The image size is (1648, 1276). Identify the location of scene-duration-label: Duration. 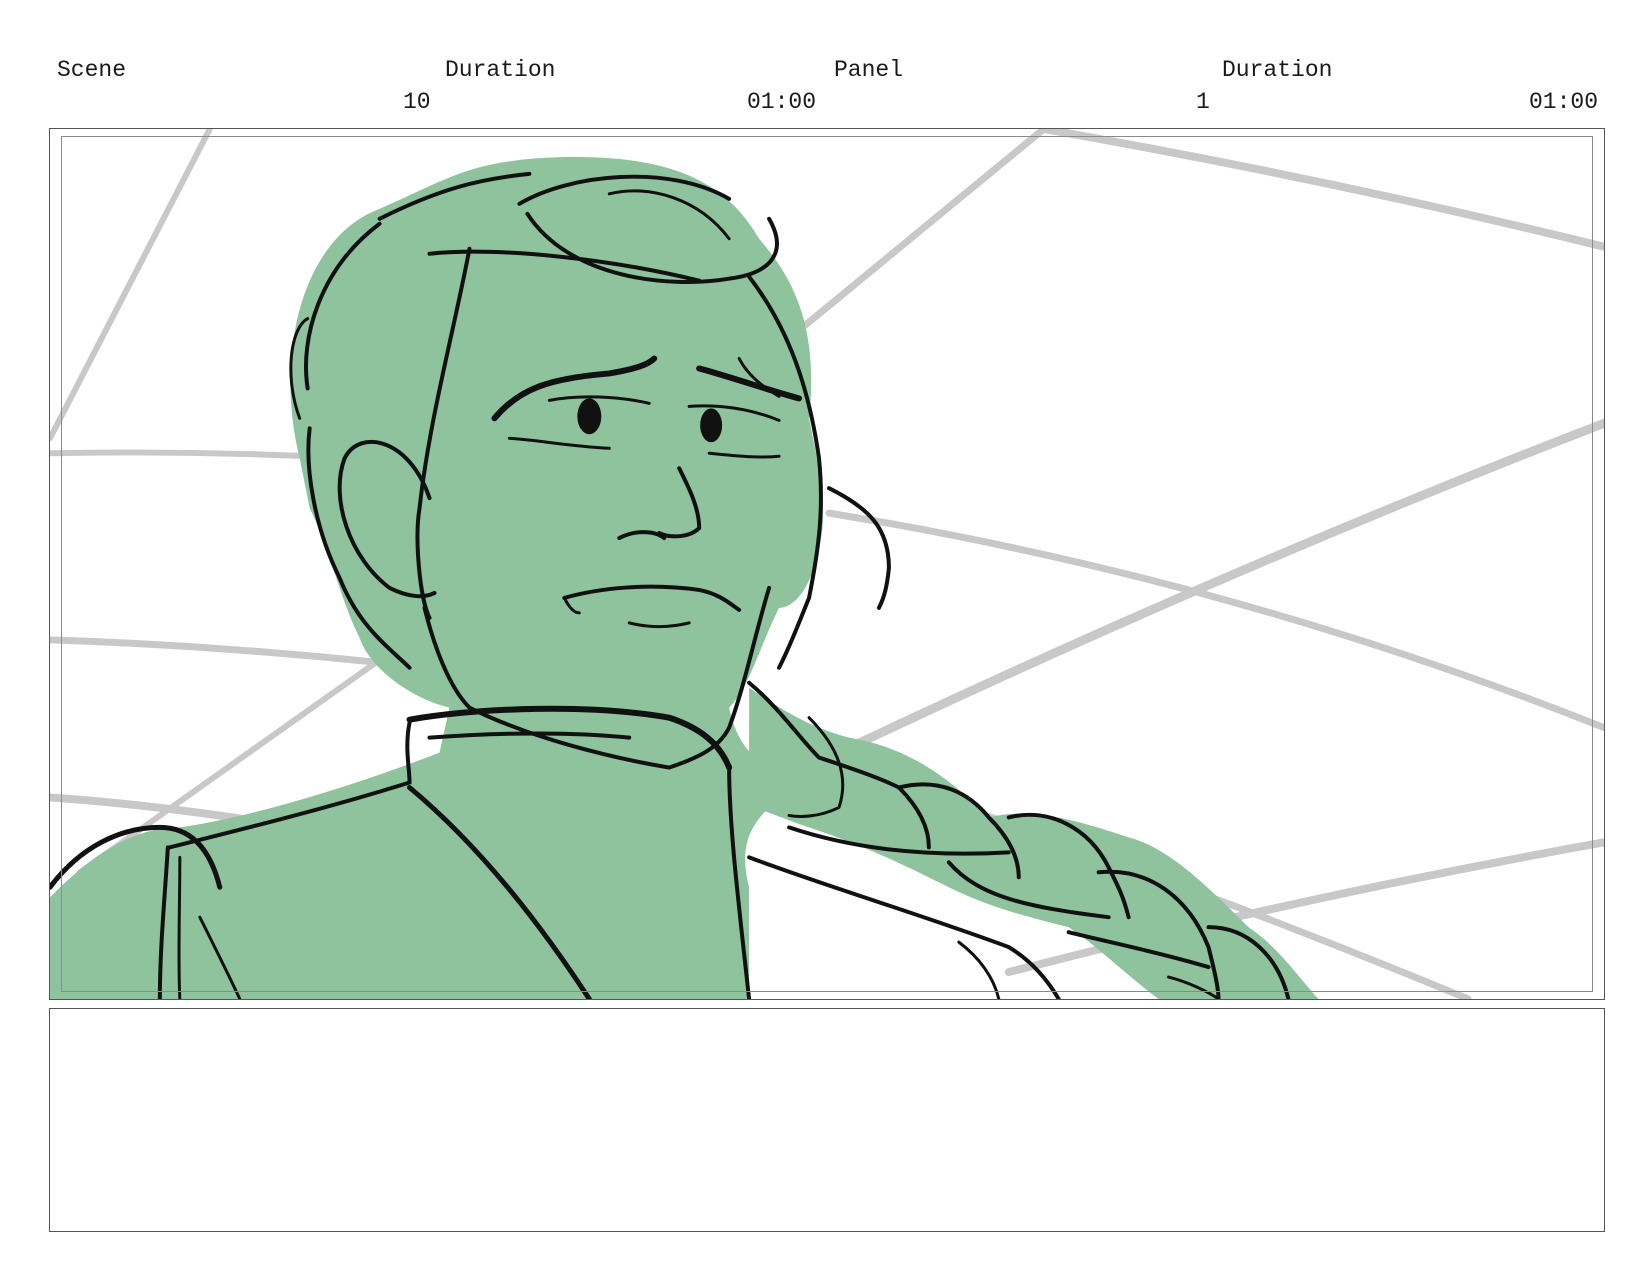
(500, 70).